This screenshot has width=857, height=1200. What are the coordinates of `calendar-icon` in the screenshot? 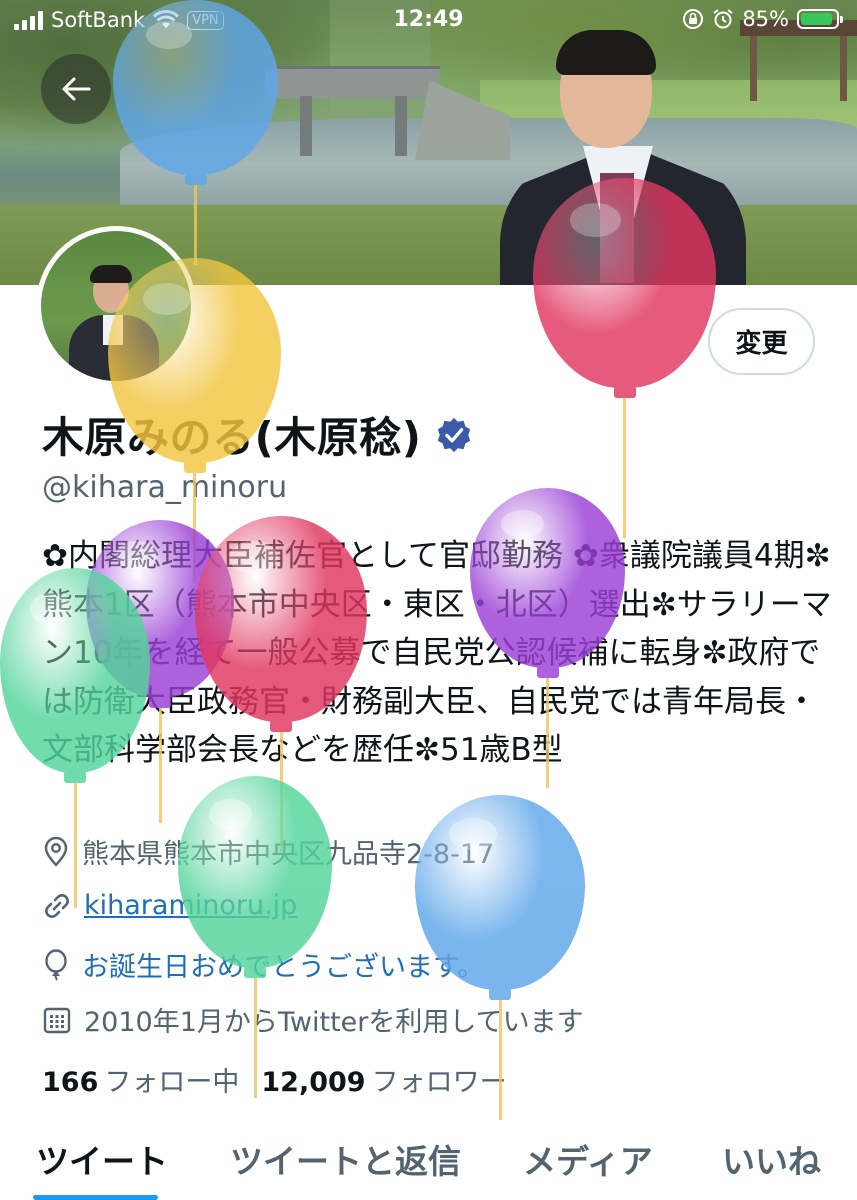 It's located at (57, 1020).